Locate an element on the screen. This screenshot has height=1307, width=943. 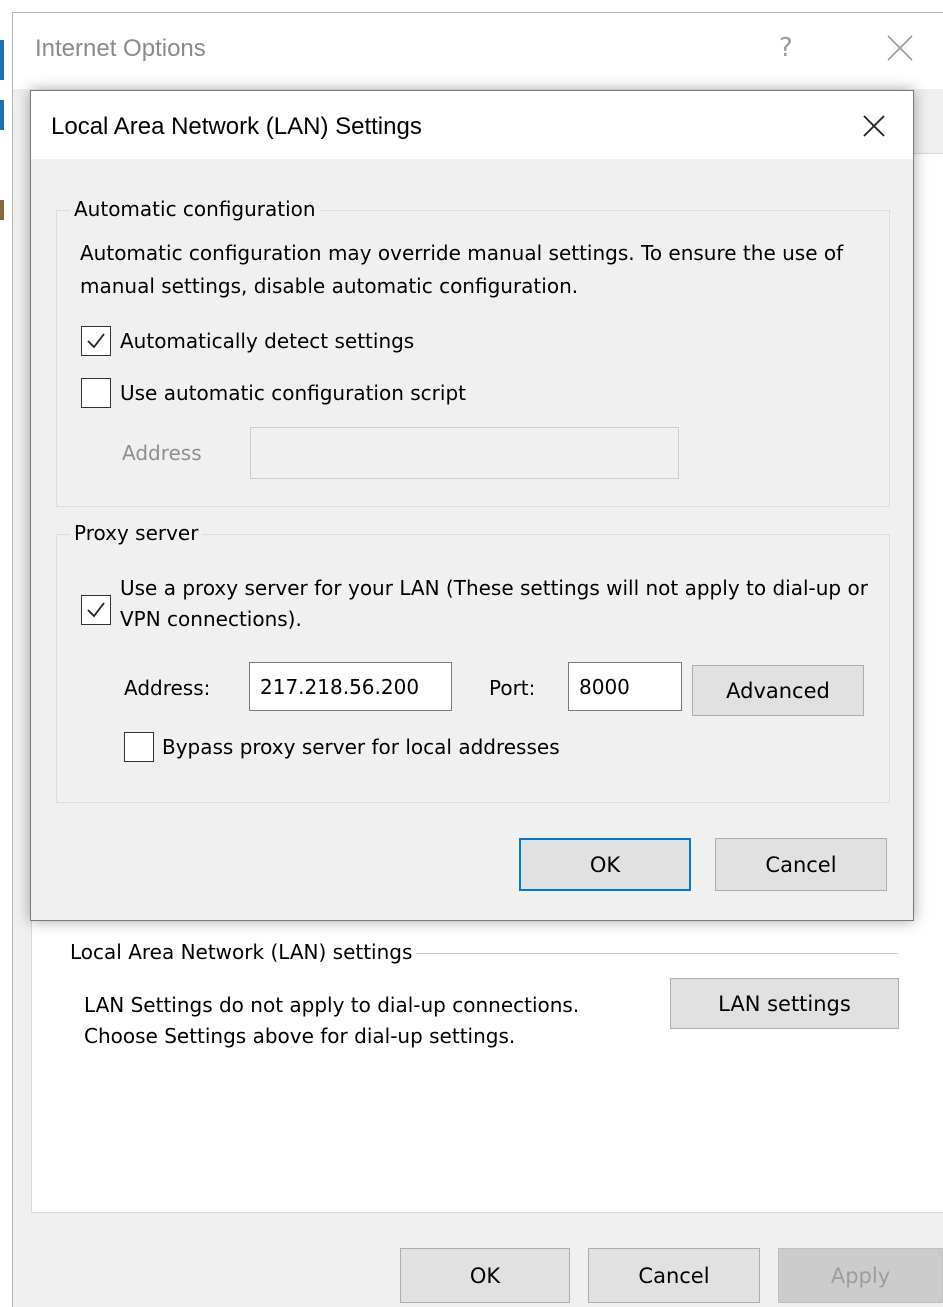
lan-settings-button: LAN settings is located at coordinates (784, 1003).